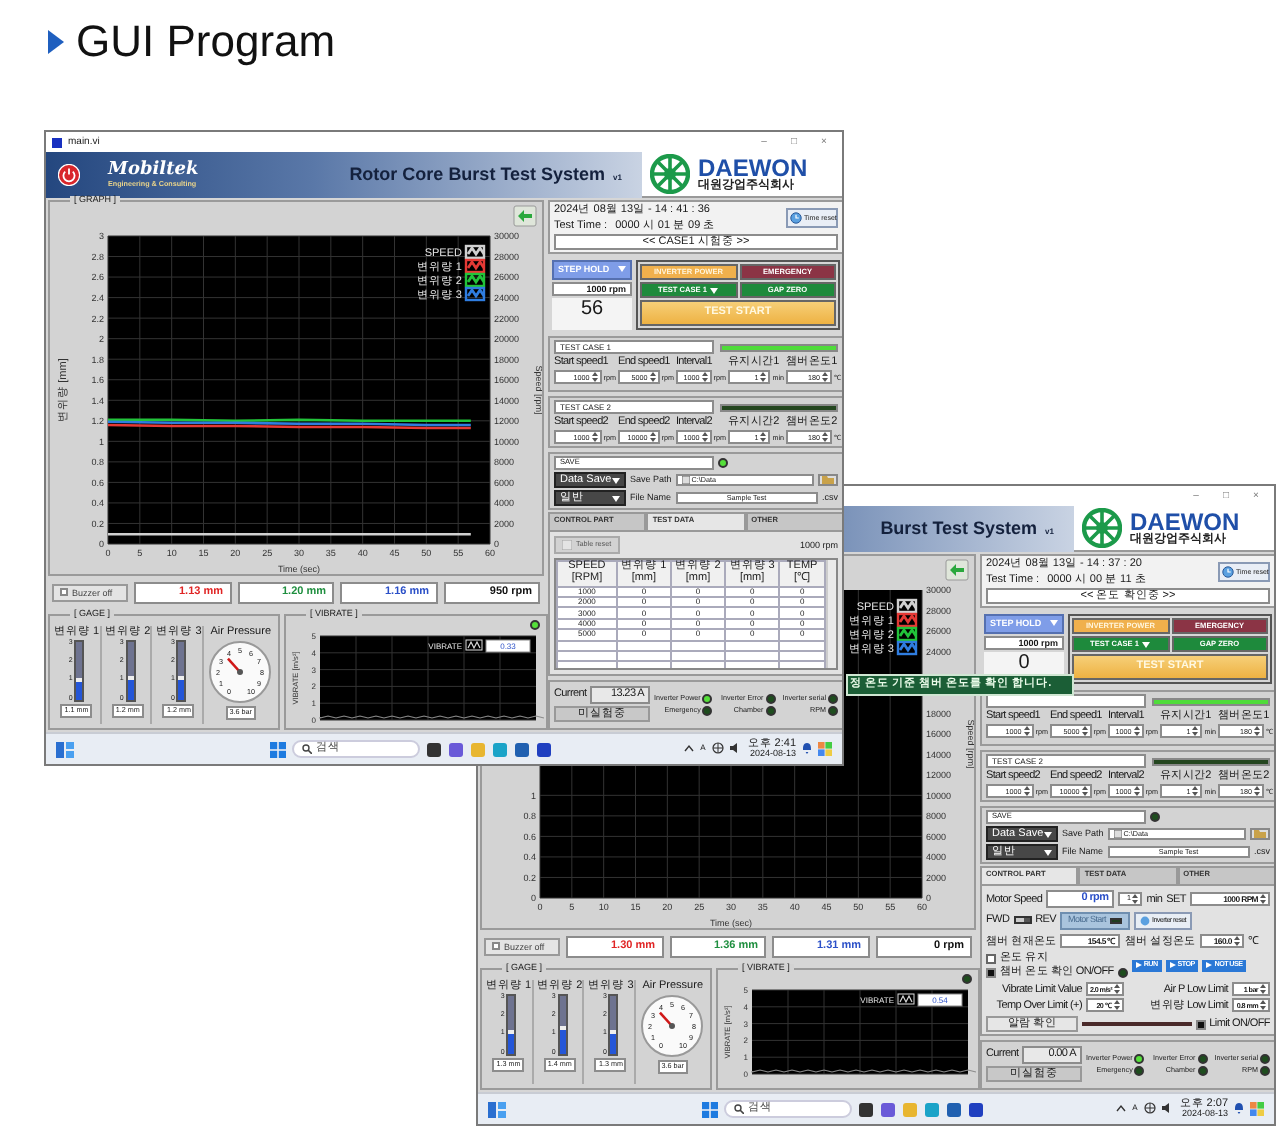 This screenshot has width=1276, height=1126. What do you see at coordinates (959, 529) in the screenshot?
I see `app-title: Burst Test System` at bounding box center [959, 529].